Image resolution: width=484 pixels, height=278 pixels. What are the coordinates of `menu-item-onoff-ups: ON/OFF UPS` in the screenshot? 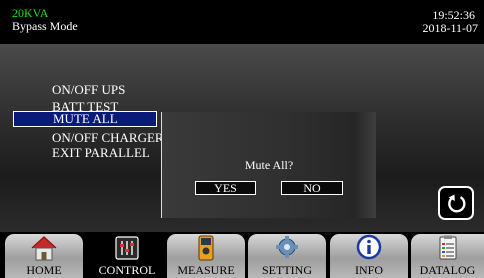 It's located at (88, 89).